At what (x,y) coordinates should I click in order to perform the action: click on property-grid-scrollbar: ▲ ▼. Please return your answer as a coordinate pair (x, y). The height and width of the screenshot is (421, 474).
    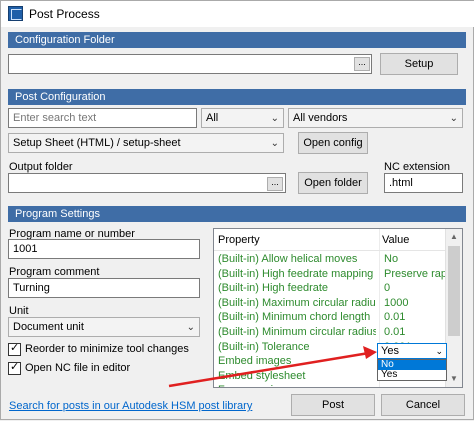
    Looking at the image, I should click on (453, 308).